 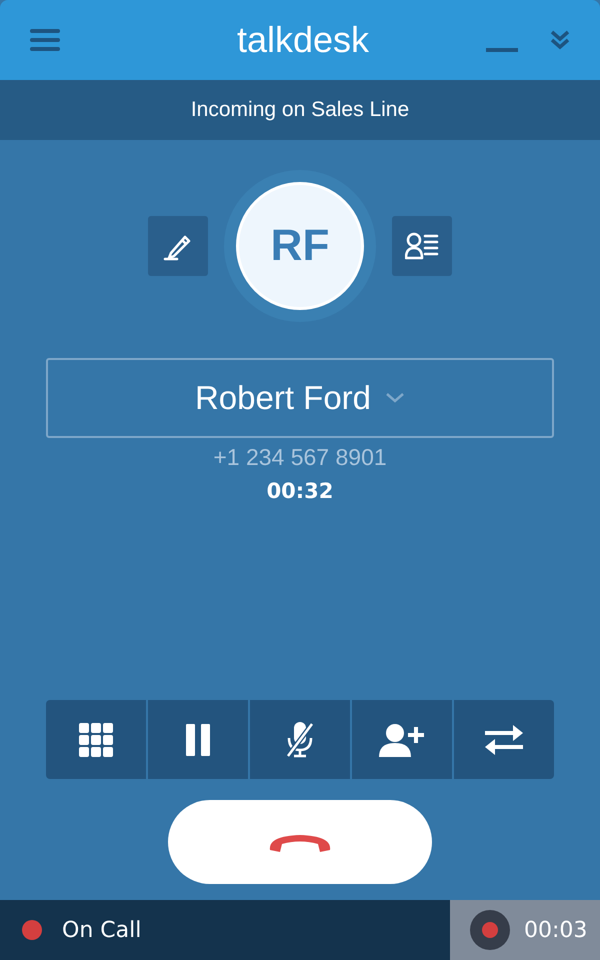 What do you see at coordinates (300, 246) in the screenshot?
I see `contact-avatar: RF` at bounding box center [300, 246].